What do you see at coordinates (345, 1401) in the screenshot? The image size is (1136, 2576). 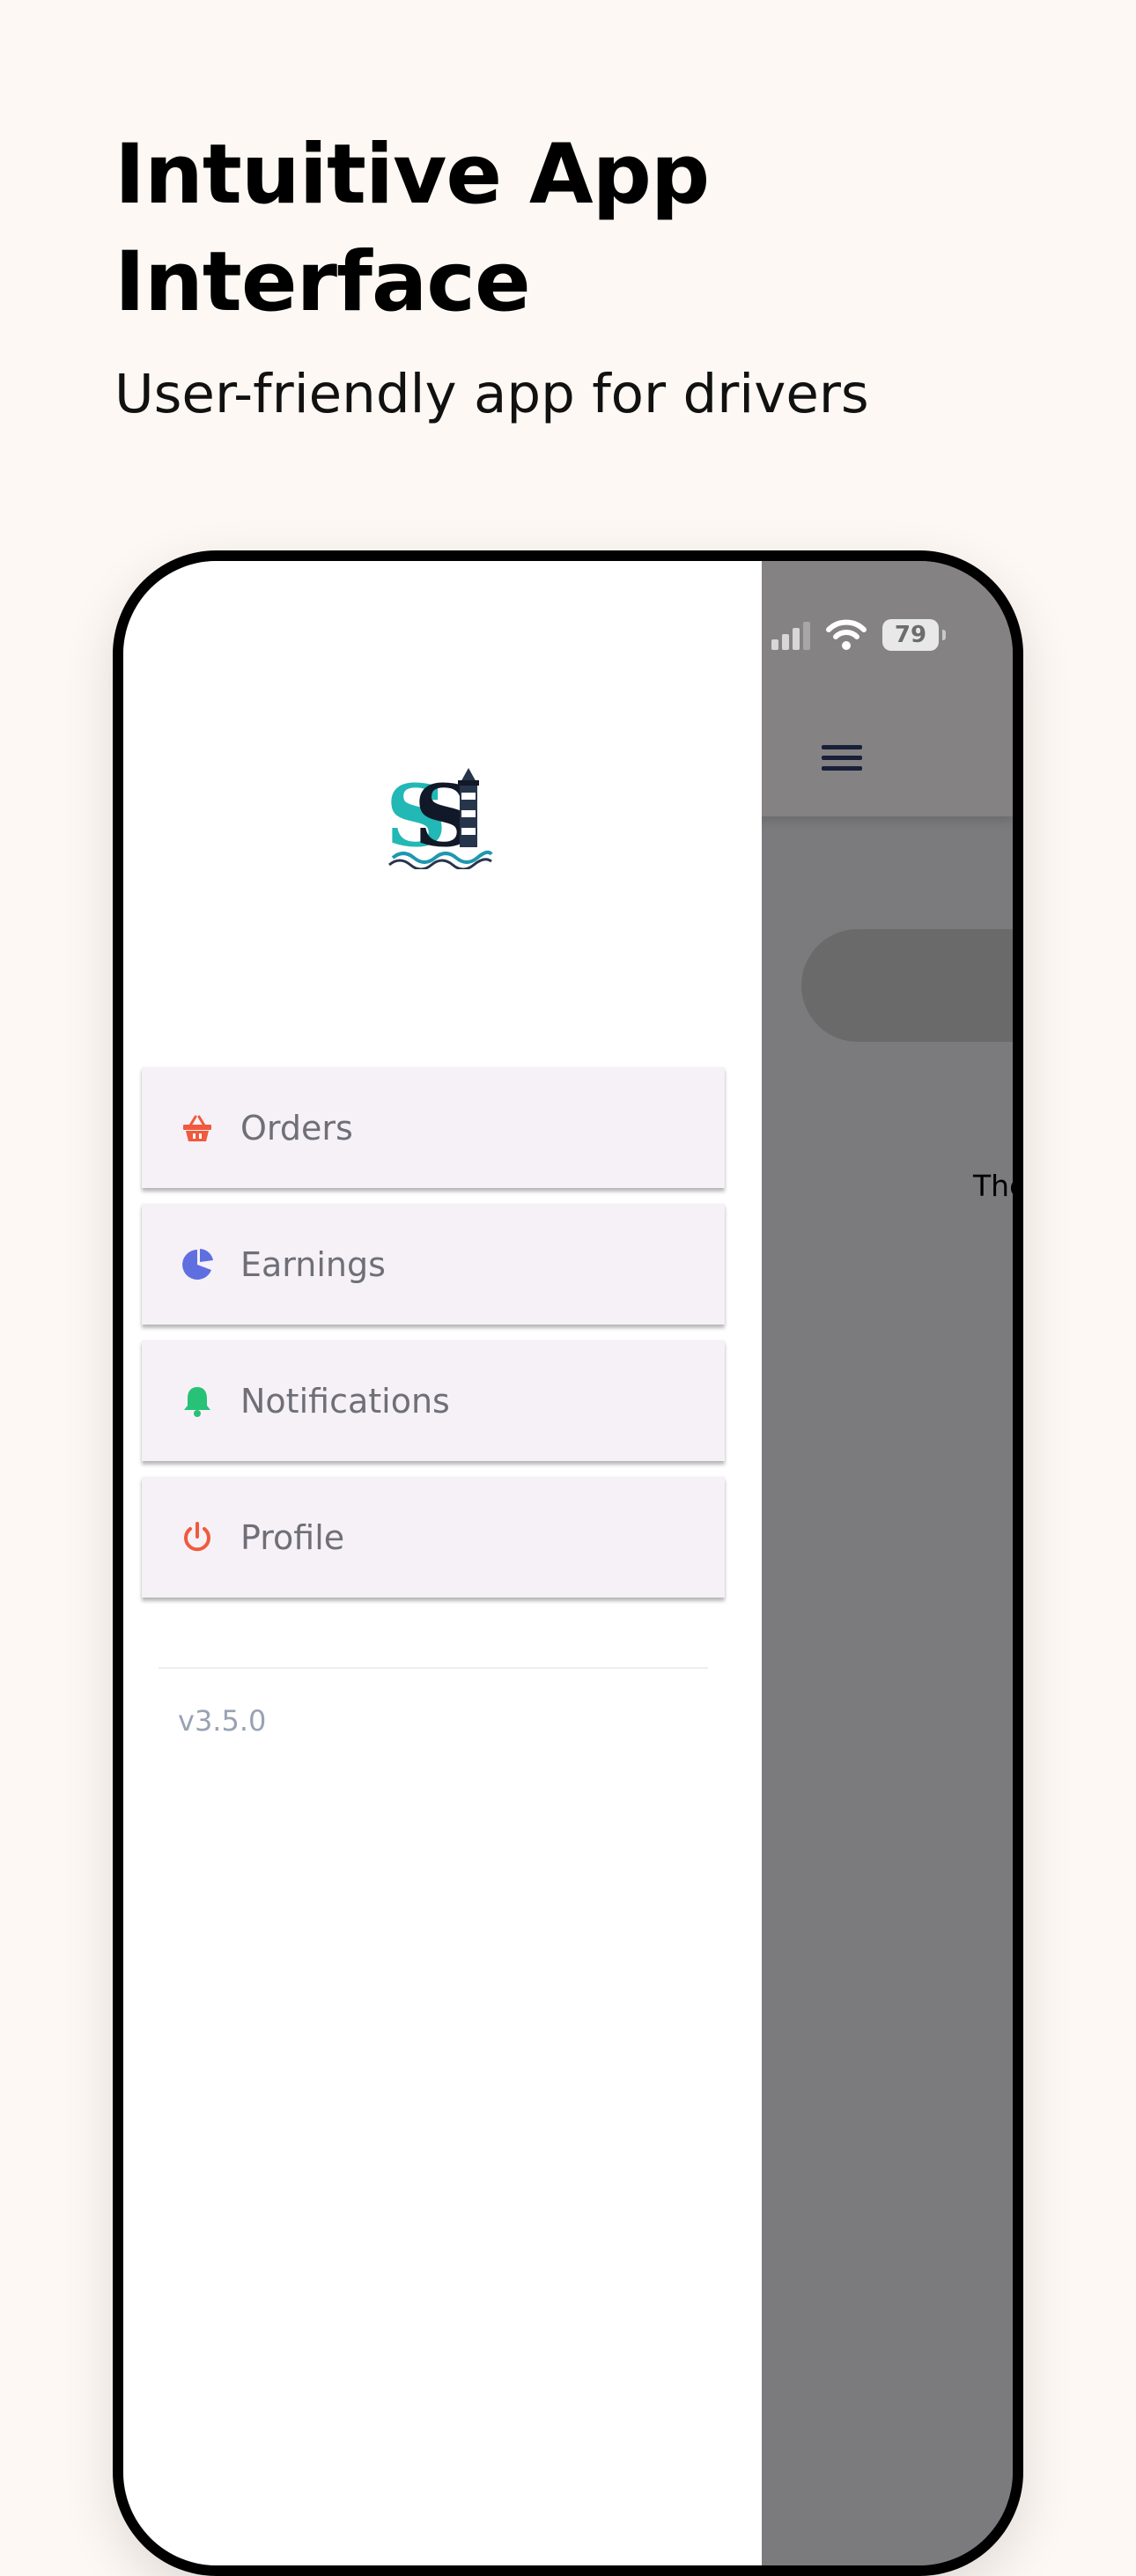 I see `drawer-item-label: Notifications` at bounding box center [345, 1401].